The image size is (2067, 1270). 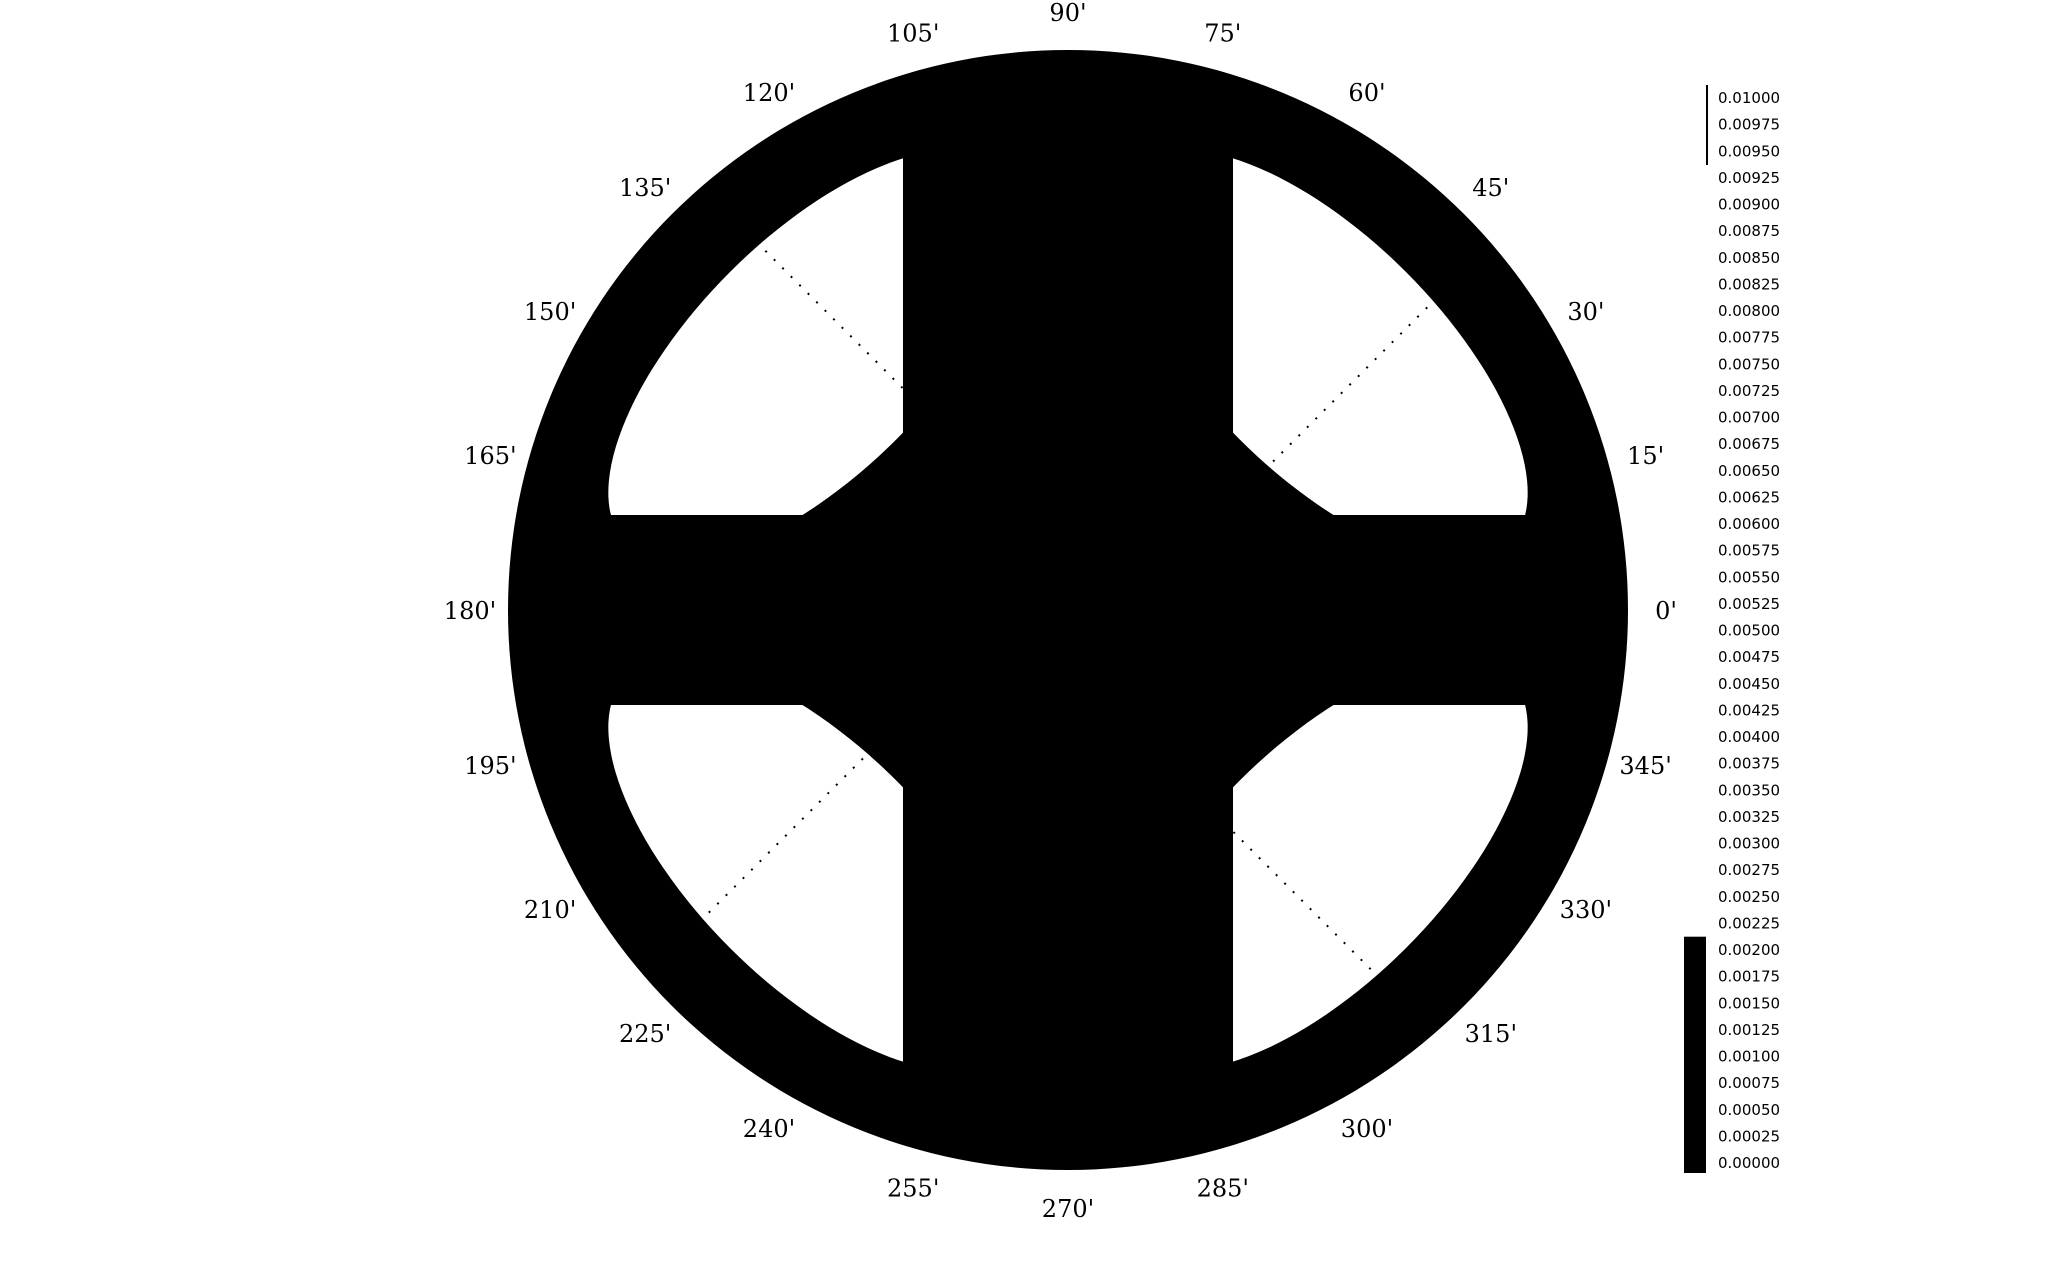 I want to click on colorbar-tick-label: 0.00550, so click(x=1749, y=577).